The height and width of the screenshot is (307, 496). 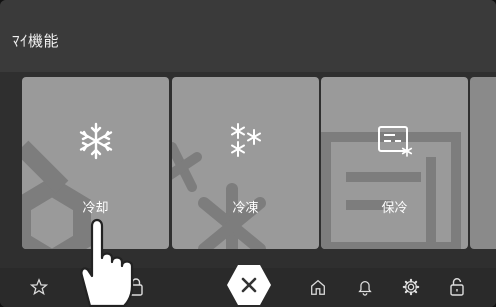 What do you see at coordinates (36, 41) in the screenshot?
I see `page-title: ﾏｲ機能` at bounding box center [36, 41].